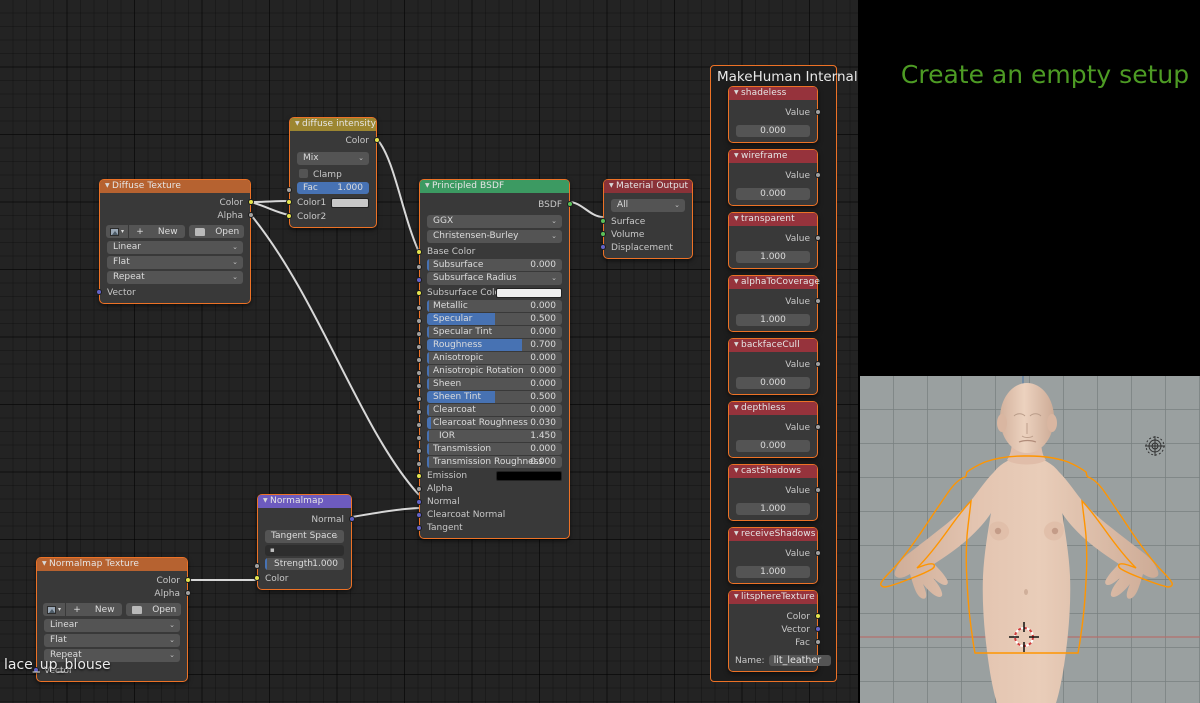 Image resolution: width=1200 pixels, height=703 pixels. I want to click on socket-ior-in, so click(419, 438).